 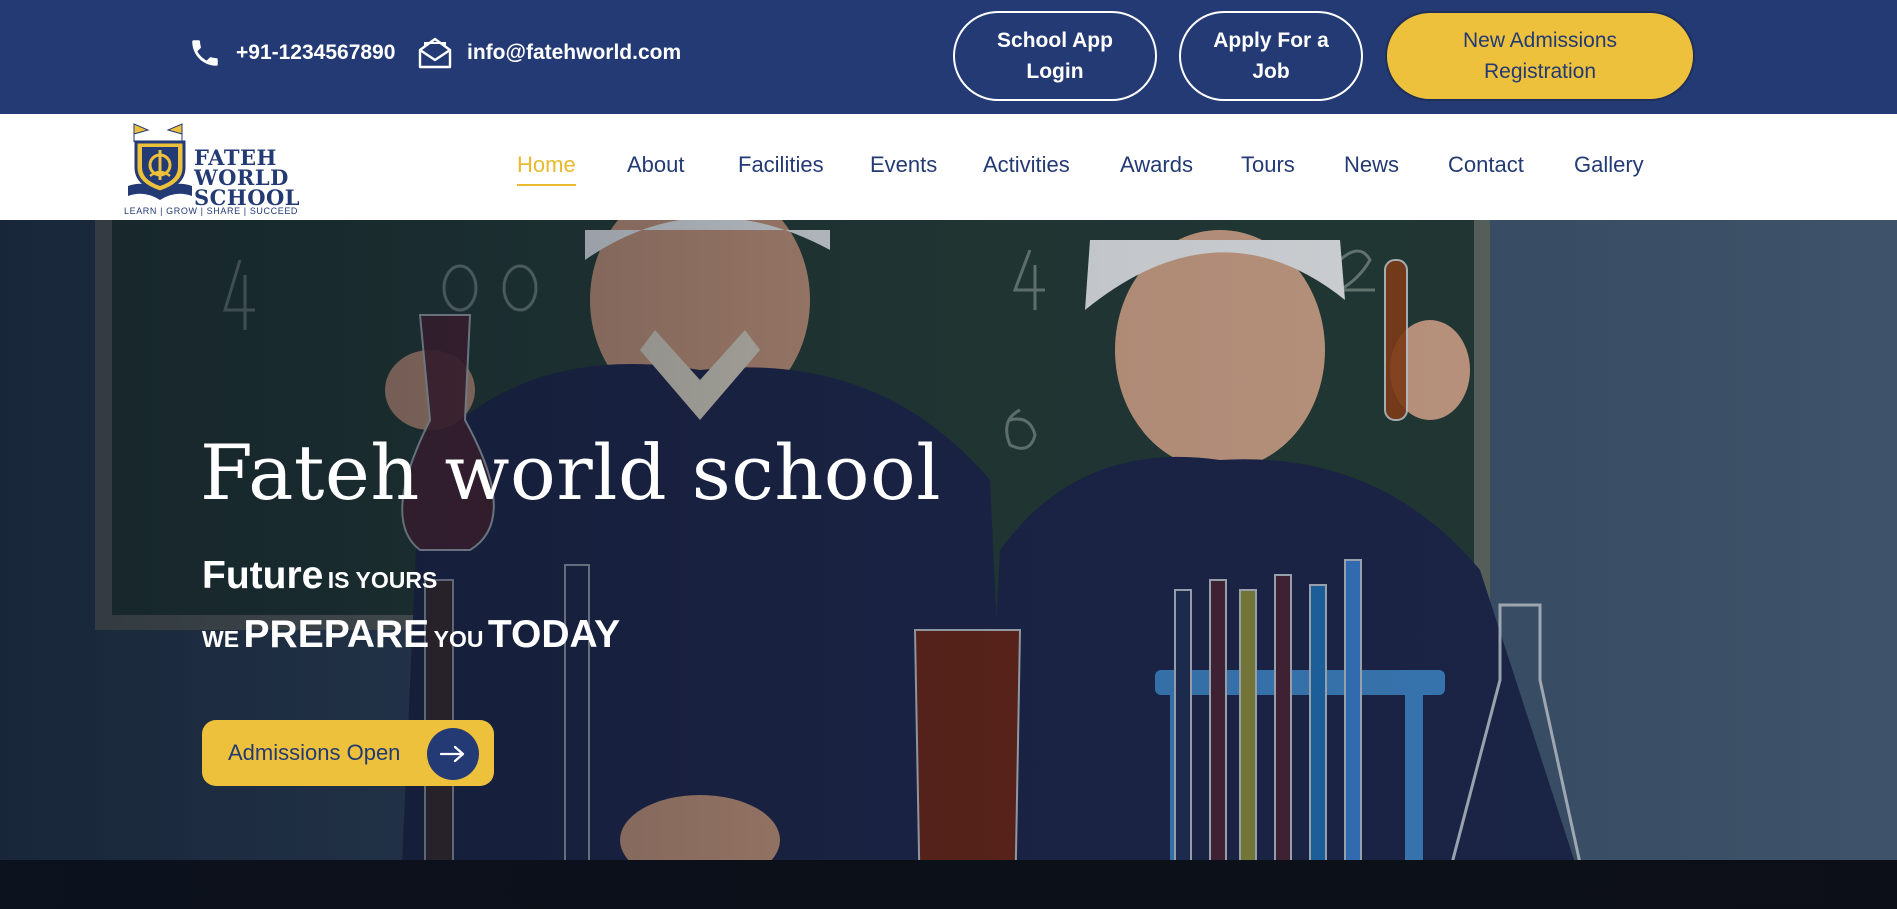 What do you see at coordinates (435, 53) in the screenshot?
I see `envelope-icon` at bounding box center [435, 53].